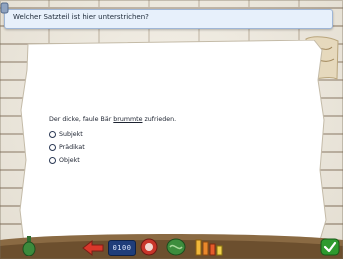 This screenshot has height=259, width=343. What do you see at coordinates (128, 119) in the screenshot?
I see `underlined-word: brummte` at bounding box center [128, 119].